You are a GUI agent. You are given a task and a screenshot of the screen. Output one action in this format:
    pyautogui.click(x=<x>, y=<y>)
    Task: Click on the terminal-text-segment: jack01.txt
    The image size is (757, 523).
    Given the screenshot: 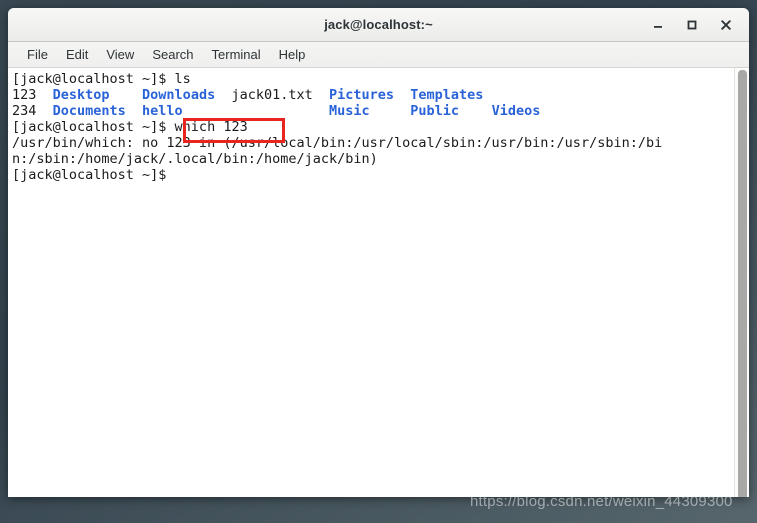 What is the action you would take?
    pyautogui.click(x=280, y=95)
    